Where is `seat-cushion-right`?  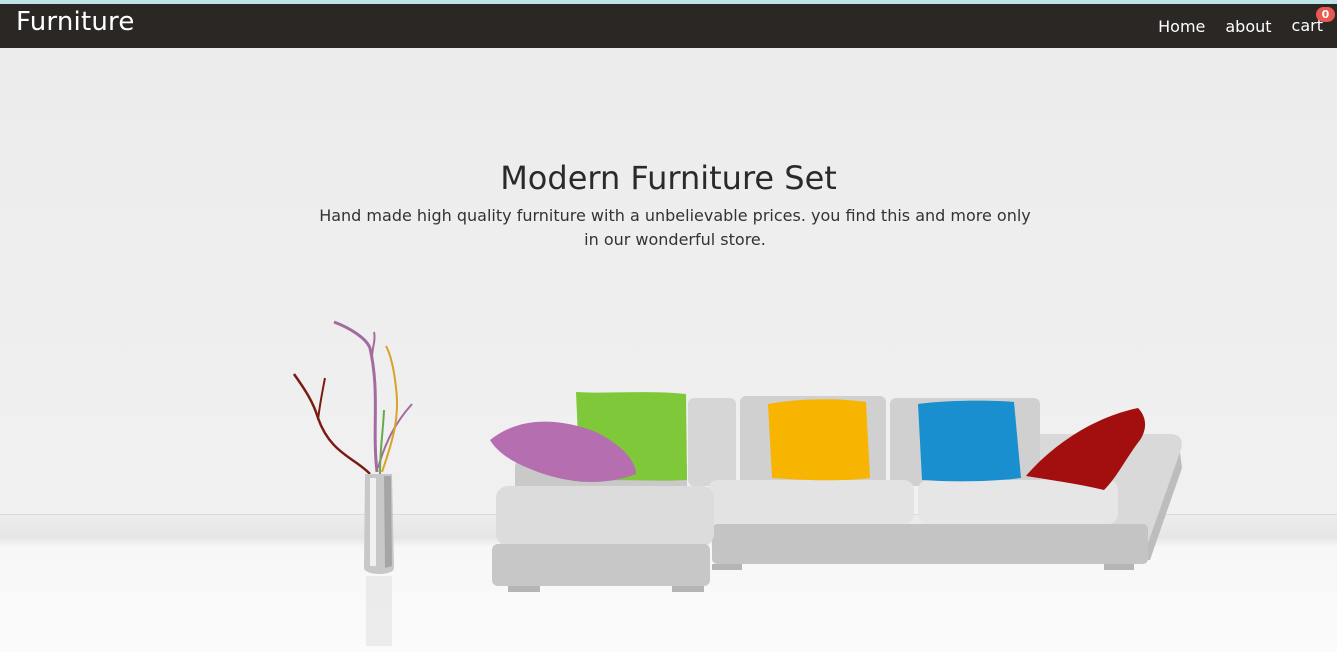
seat-cushion-right is located at coordinates (1018, 502).